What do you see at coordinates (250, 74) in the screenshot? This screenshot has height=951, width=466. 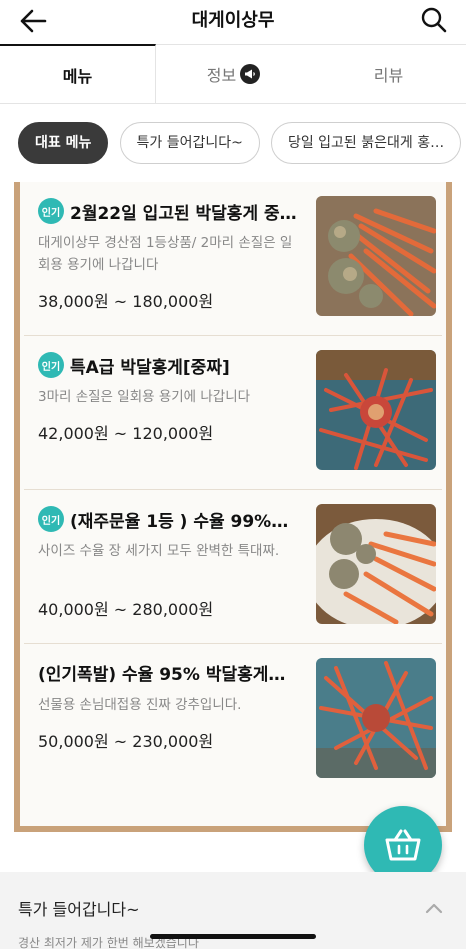 I see `megaphone-icon` at bounding box center [250, 74].